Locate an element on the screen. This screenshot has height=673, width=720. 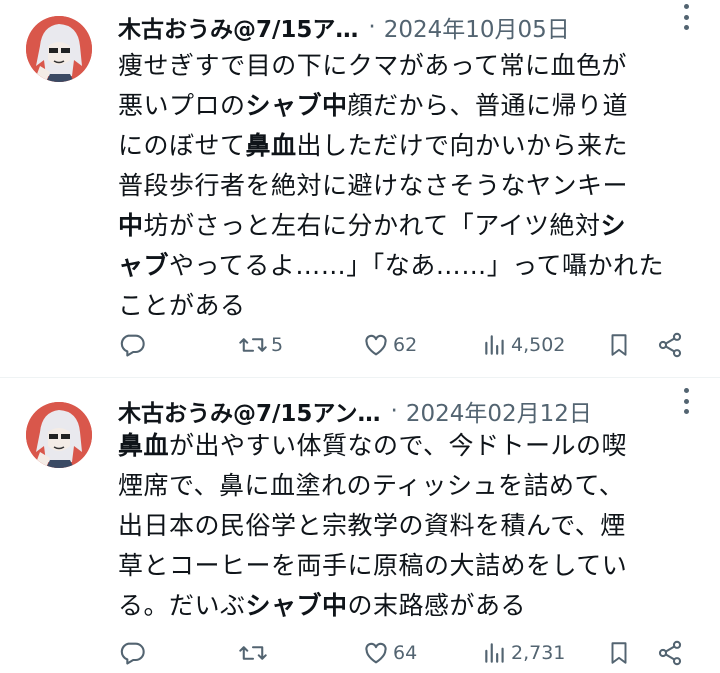
like-button: 62 is located at coordinates (389, 345).